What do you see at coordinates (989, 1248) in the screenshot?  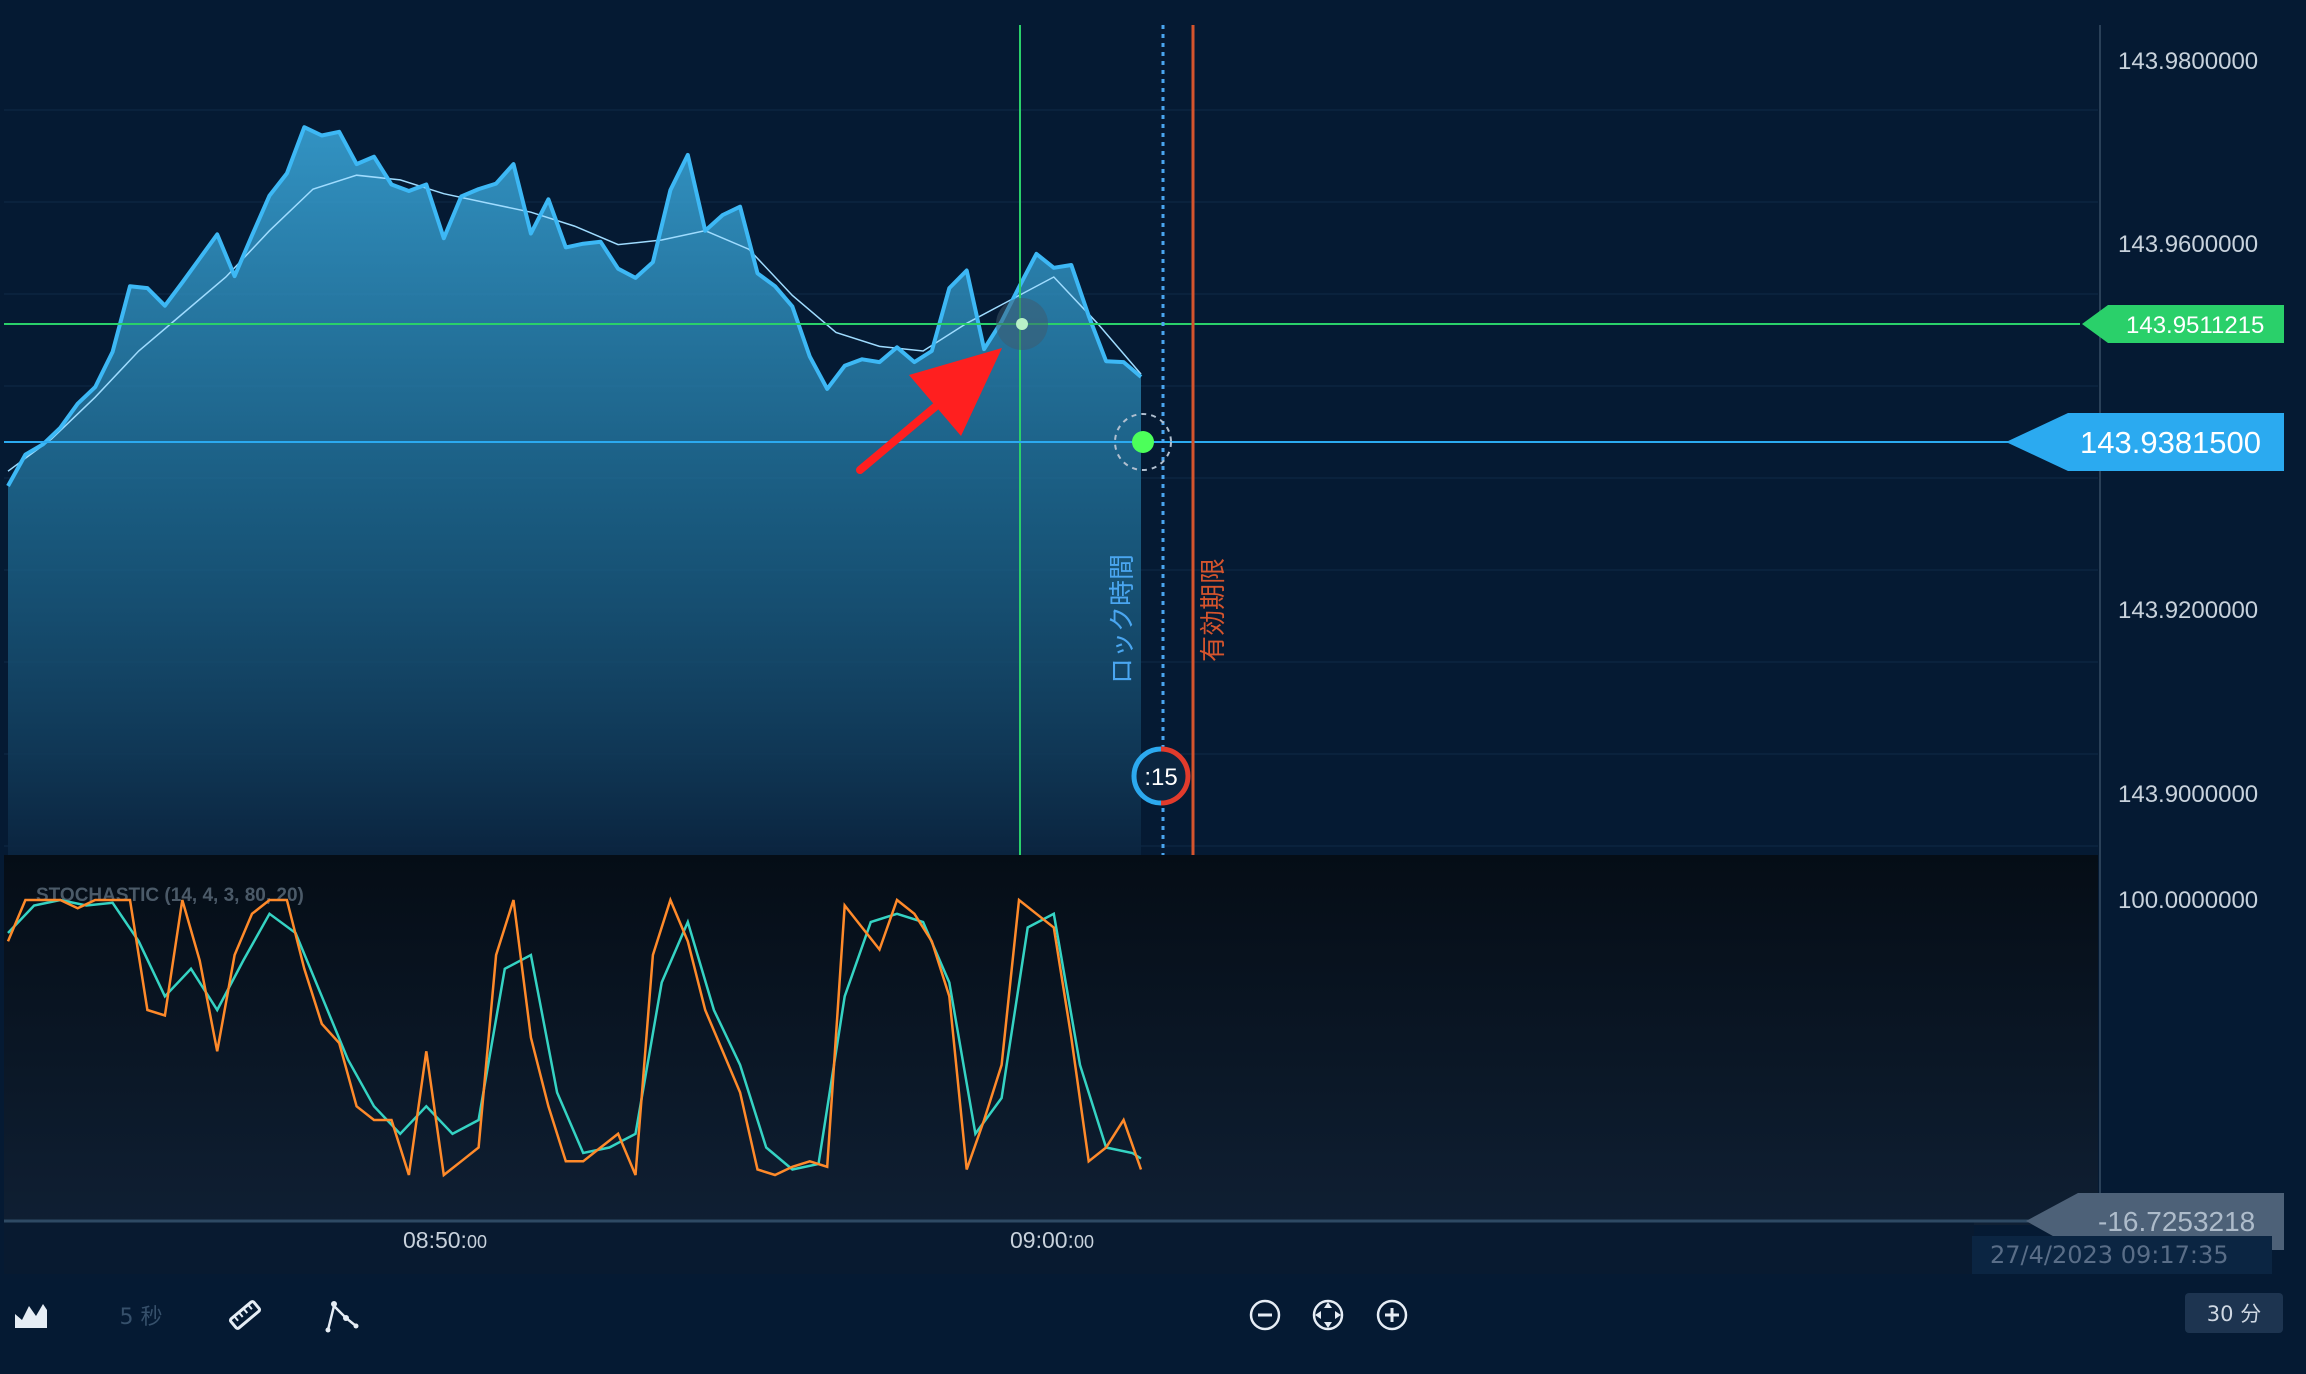 I see `time-axis-band` at bounding box center [989, 1248].